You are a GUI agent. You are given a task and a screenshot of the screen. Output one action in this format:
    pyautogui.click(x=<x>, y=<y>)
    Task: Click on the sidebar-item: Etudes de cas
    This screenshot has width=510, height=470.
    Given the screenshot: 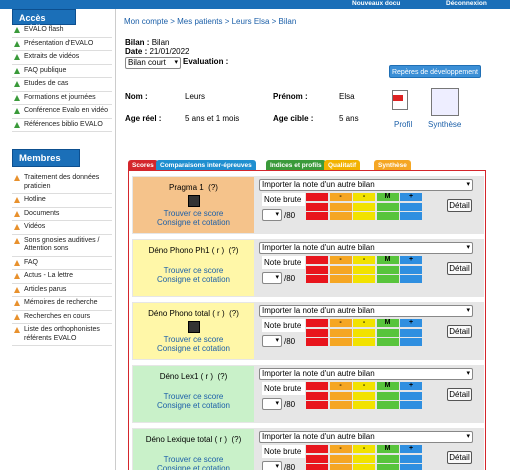 What is the action you would take?
    pyautogui.click(x=62, y=85)
    